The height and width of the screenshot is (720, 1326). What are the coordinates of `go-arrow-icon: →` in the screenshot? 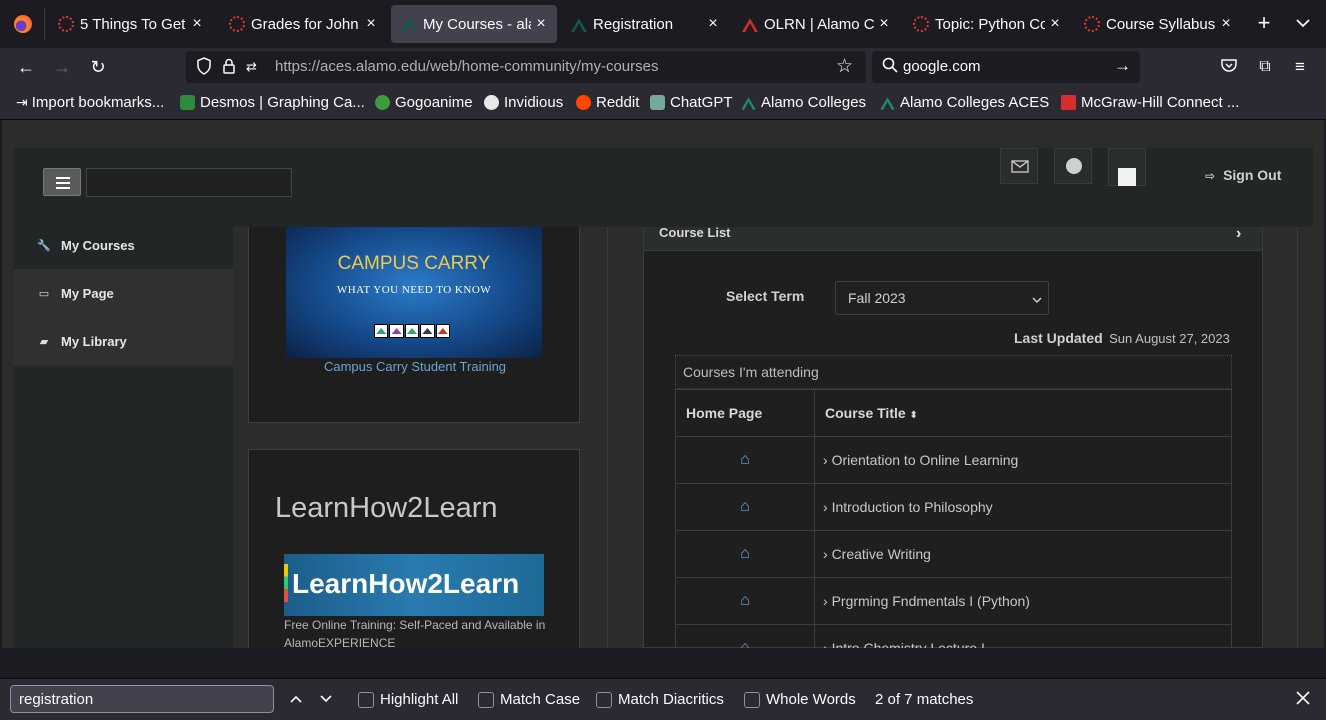 It's located at (1122, 66).